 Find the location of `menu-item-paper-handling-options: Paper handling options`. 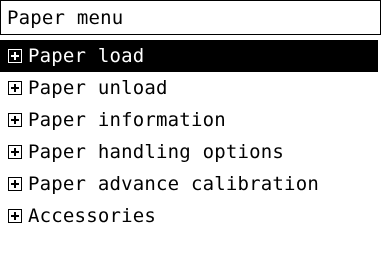

menu-item-paper-handling-options: Paper handling options is located at coordinates (190, 152).